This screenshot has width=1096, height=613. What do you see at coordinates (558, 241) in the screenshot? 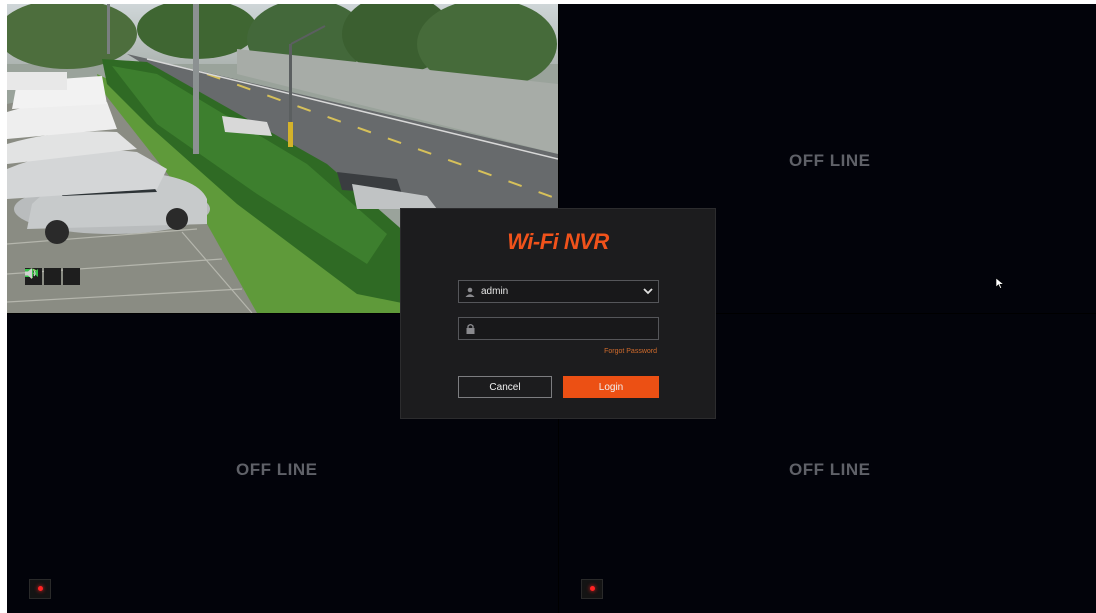
I see `brand-logo: Wi-Fi NVR` at bounding box center [558, 241].